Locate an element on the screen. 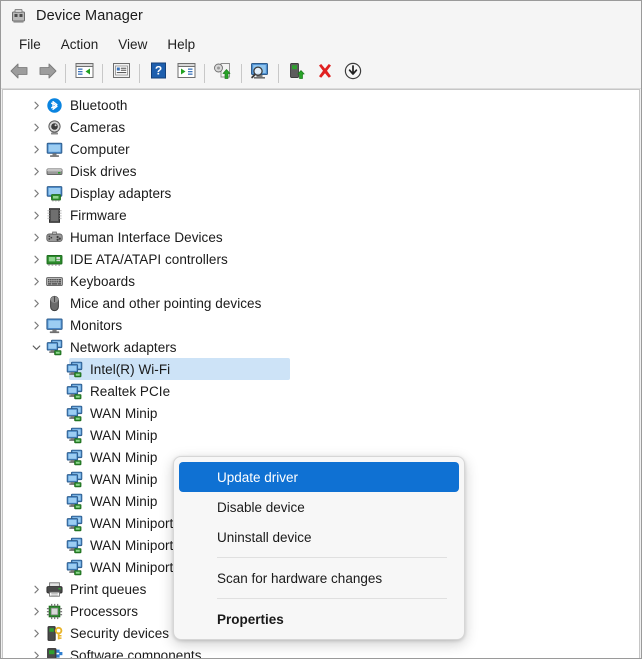 The width and height of the screenshot is (642, 659). window-title: Device Manager is located at coordinates (89, 16).